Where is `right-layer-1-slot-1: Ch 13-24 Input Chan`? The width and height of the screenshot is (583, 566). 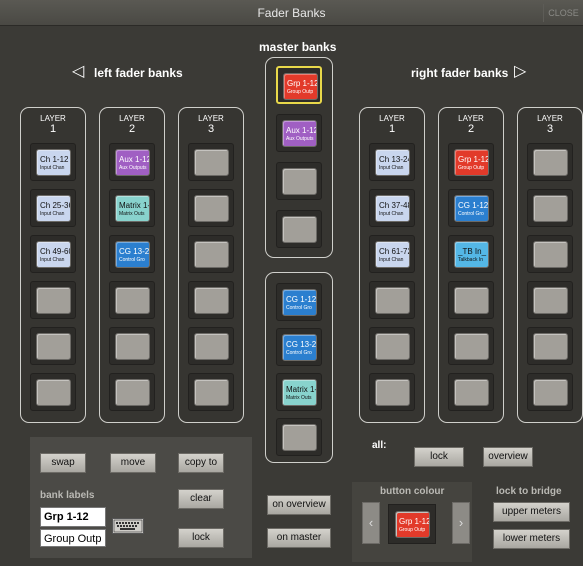
right-layer-1-slot-1: Ch 13-24 Input Chan is located at coordinates (392, 162).